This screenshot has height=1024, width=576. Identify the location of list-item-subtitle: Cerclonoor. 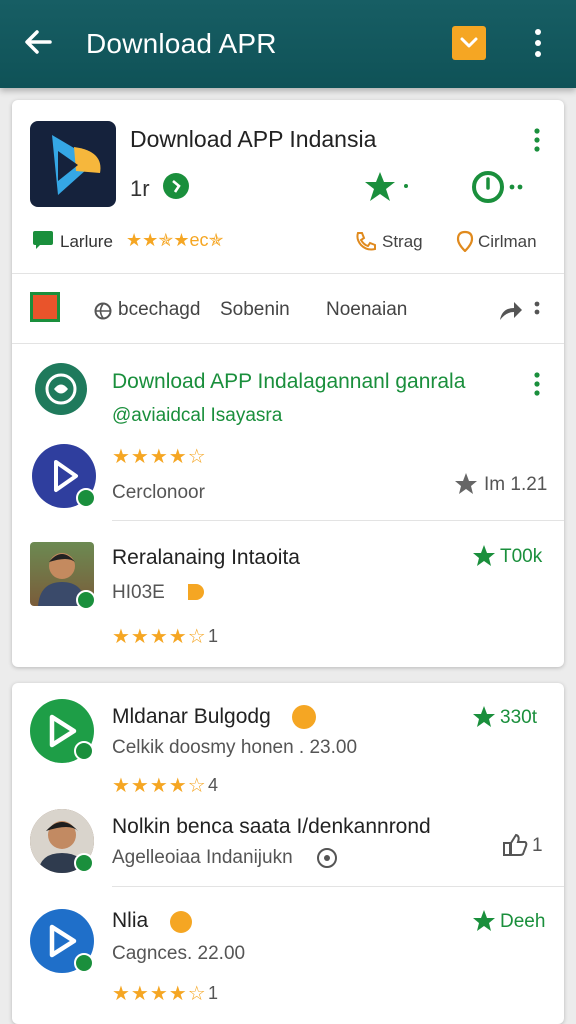
(158, 492).